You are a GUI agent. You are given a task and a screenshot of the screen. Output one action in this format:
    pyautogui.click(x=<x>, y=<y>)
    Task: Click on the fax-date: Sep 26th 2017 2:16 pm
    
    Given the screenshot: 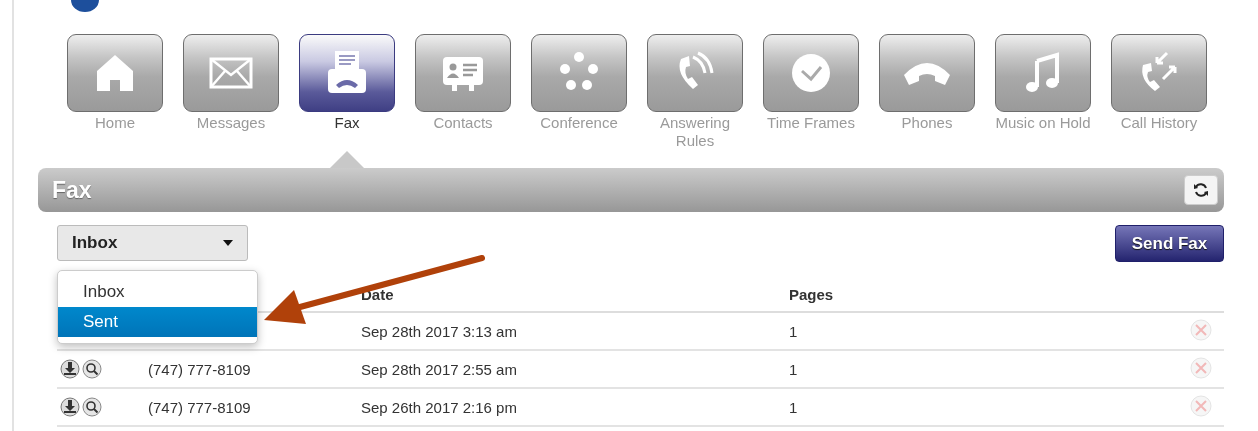 What is the action you would take?
    pyautogui.click(x=439, y=407)
    